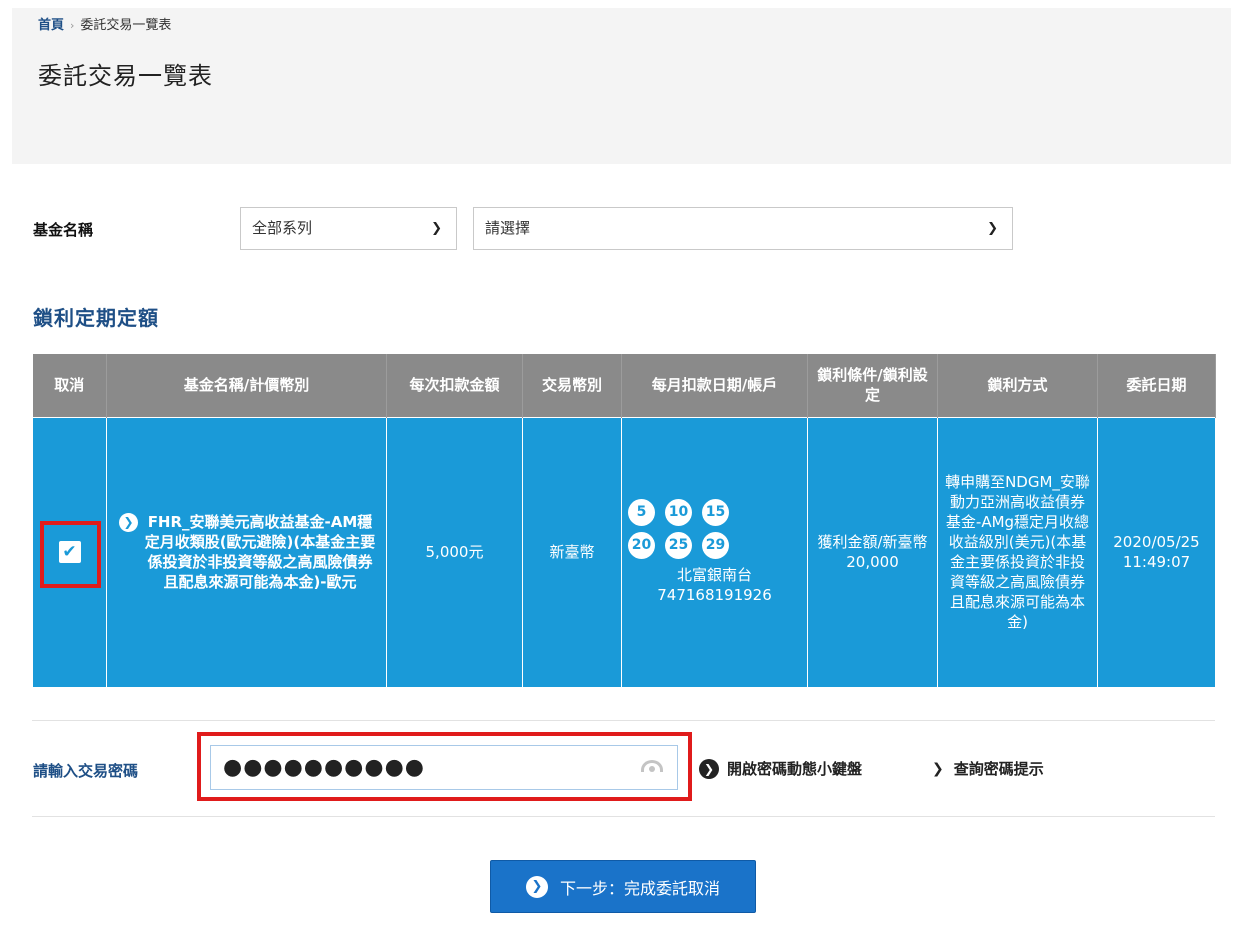 This screenshot has width=1252, height=939. Describe the element at coordinates (714, 575) in the screenshot. I see `bank-name: 北富銀南台` at that location.